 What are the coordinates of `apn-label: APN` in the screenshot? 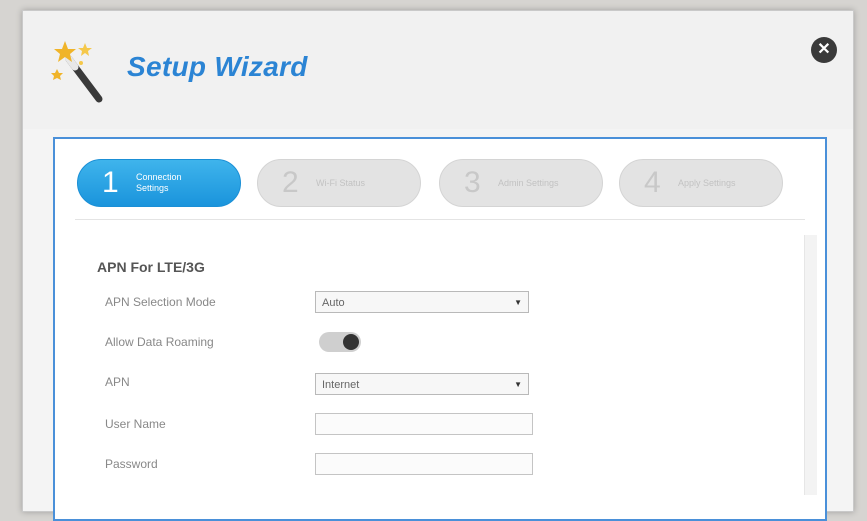 It's located at (117, 382).